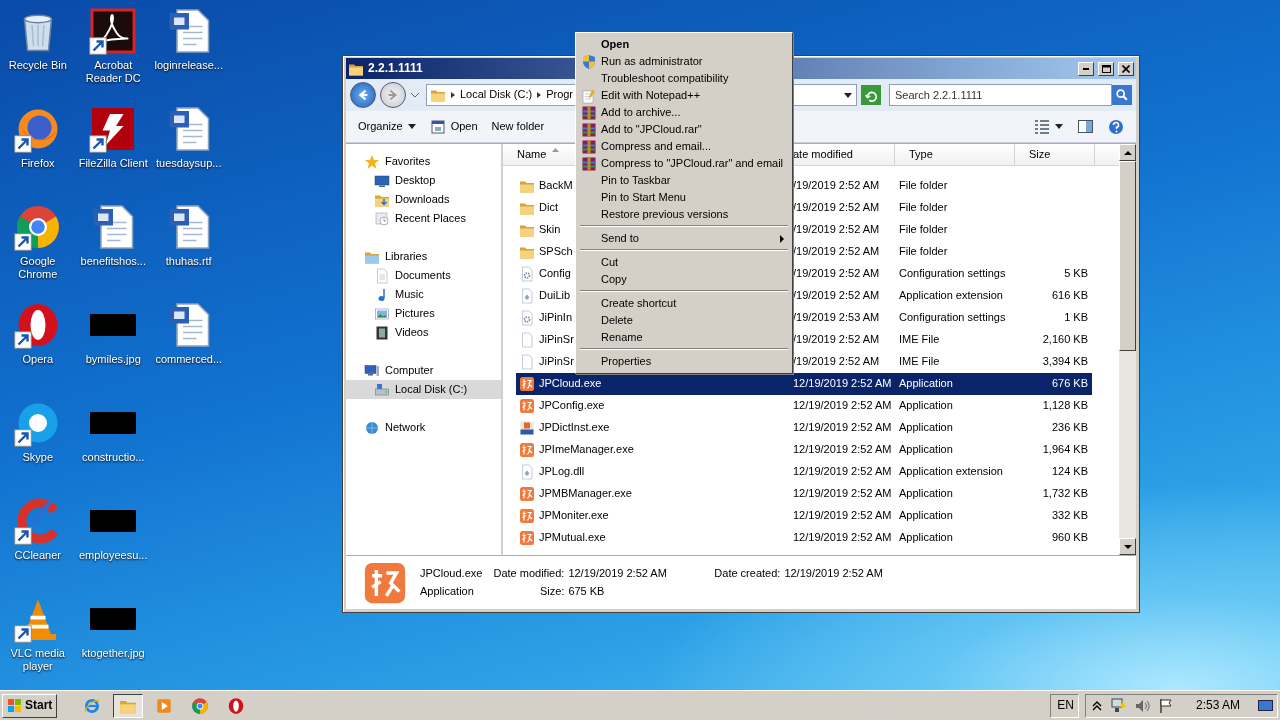  Describe the element at coordinates (423, 427) in the screenshot. I see `nav-item: Network` at that location.